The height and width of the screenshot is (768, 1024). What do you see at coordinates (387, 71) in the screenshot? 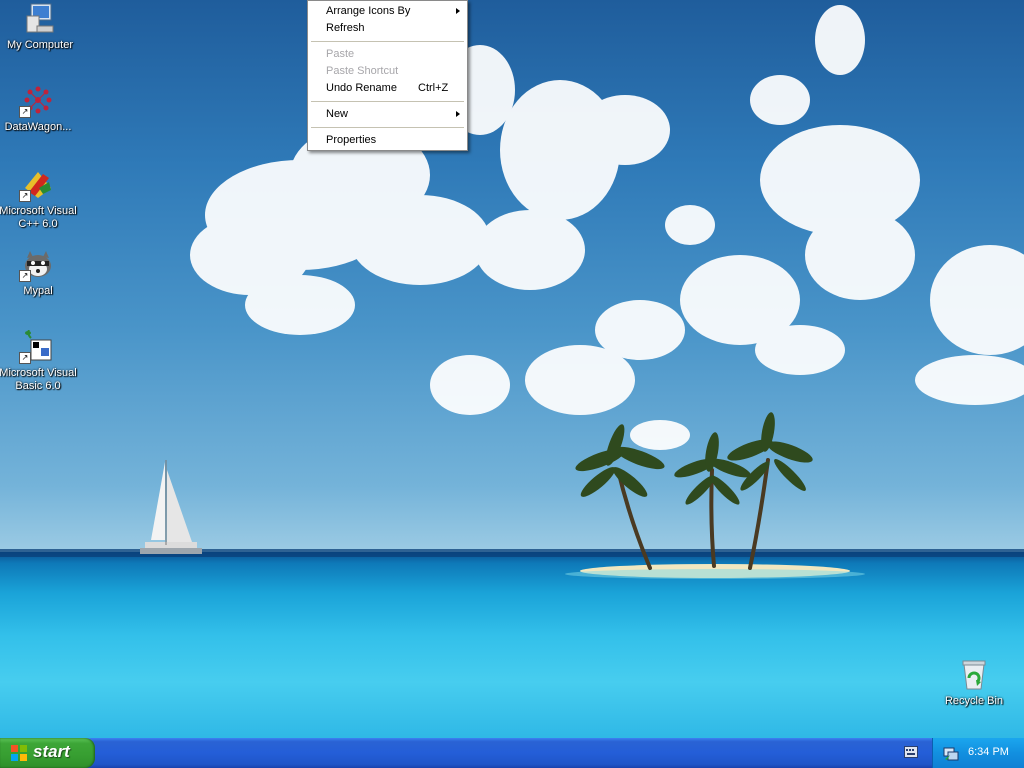
I see `menu-item-paste-shortcut: Paste Shortcut` at bounding box center [387, 71].